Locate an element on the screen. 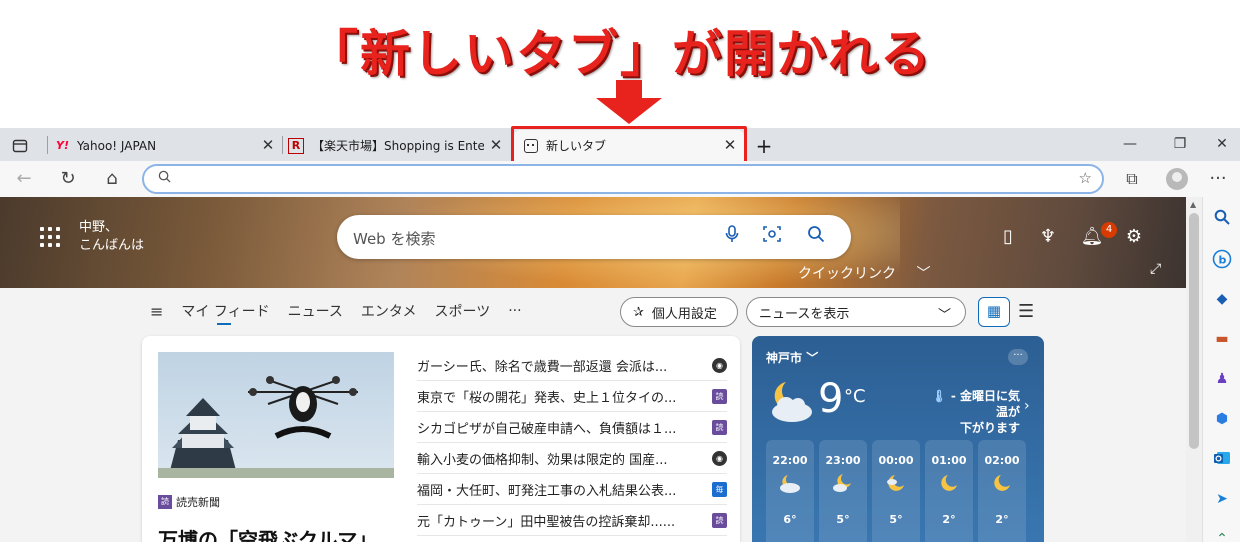  alert-line-2: 下がります is located at coordinates (989, 428).